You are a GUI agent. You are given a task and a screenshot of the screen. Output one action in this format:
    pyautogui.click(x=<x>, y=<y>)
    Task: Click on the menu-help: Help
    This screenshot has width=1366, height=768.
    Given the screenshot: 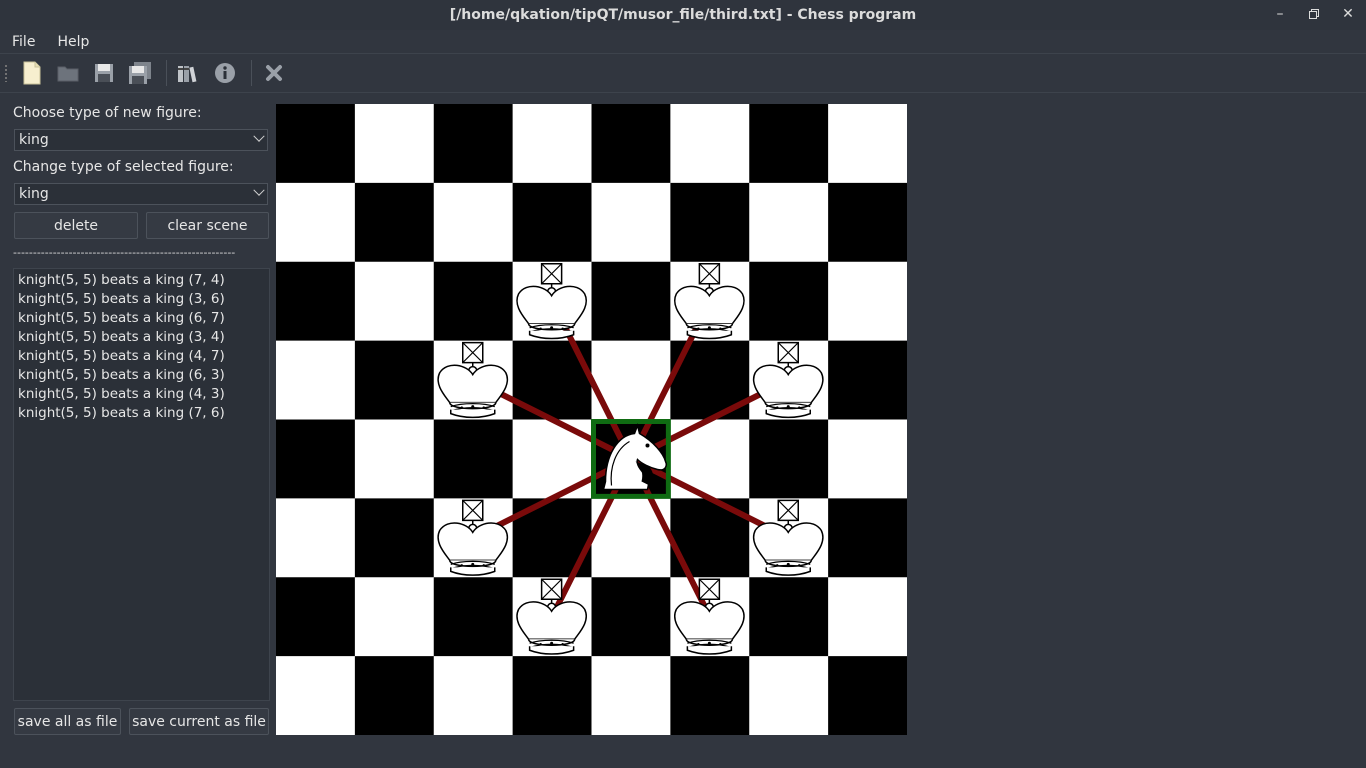 What is the action you would take?
    pyautogui.click(x=73, y=42)
    